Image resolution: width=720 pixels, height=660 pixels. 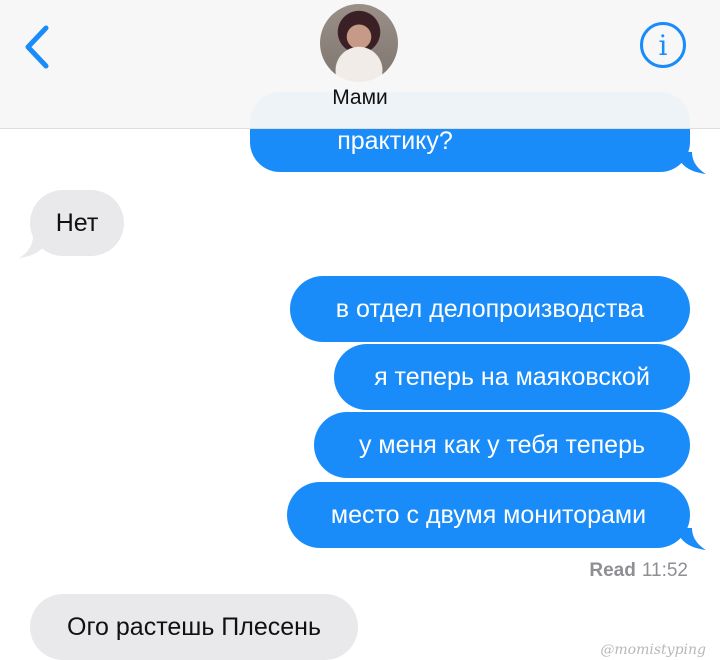 I want to click on message-bubble-incoming: Ого растешь Плесень, so click(x=194, y=627).